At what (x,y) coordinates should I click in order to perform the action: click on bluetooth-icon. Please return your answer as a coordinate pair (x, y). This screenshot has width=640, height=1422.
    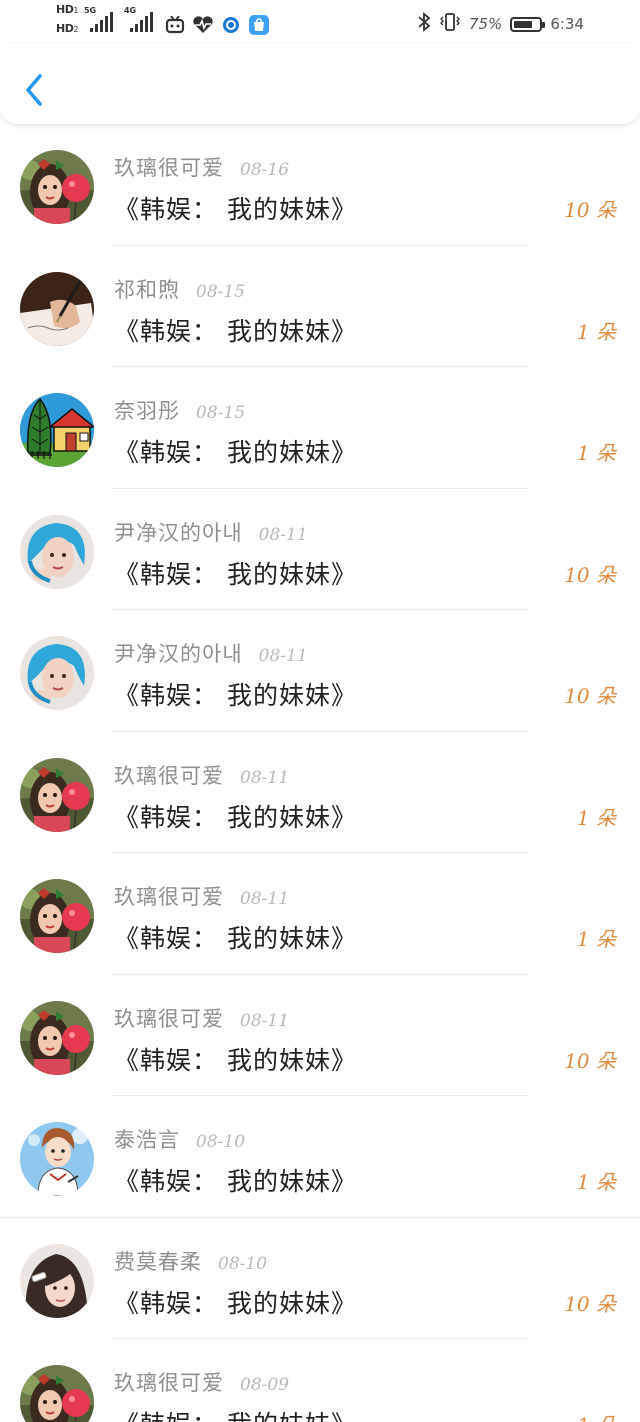
    Looking at the image, I should click on (424, 24).